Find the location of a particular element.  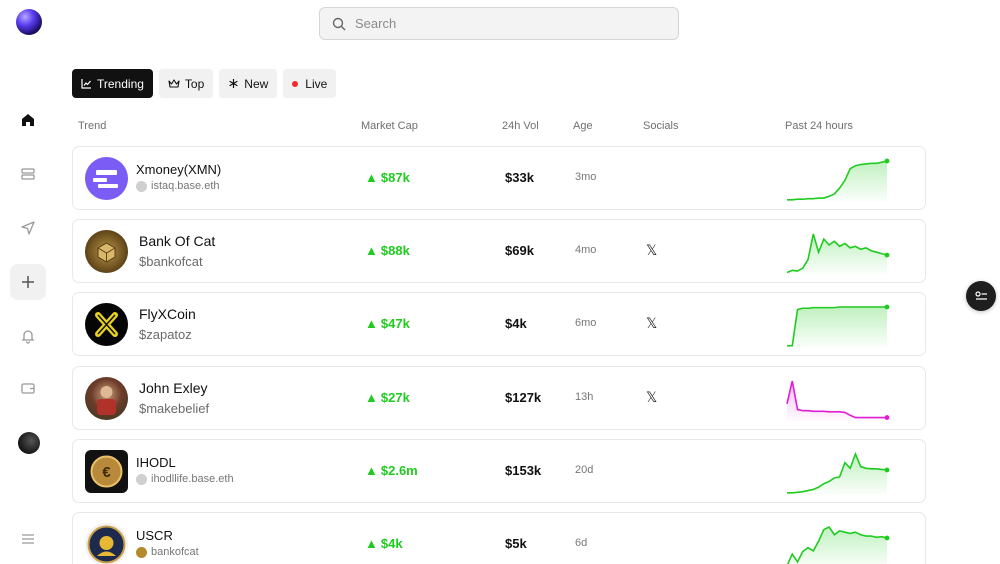

market-cap: ▲ $88k is located at coordinates (387, 250).